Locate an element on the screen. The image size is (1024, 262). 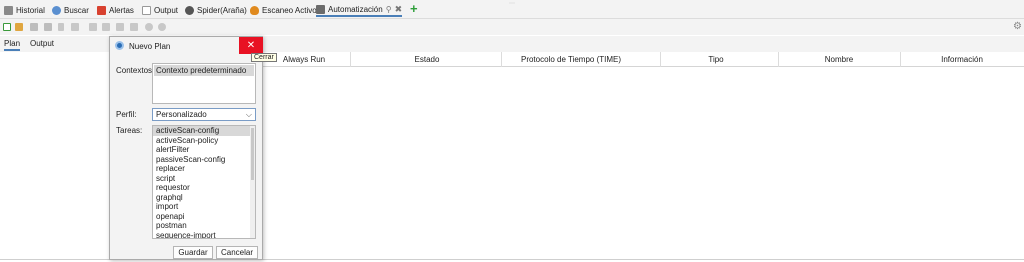
pin-icon: ⚲ is located at coordinates (389, 9).